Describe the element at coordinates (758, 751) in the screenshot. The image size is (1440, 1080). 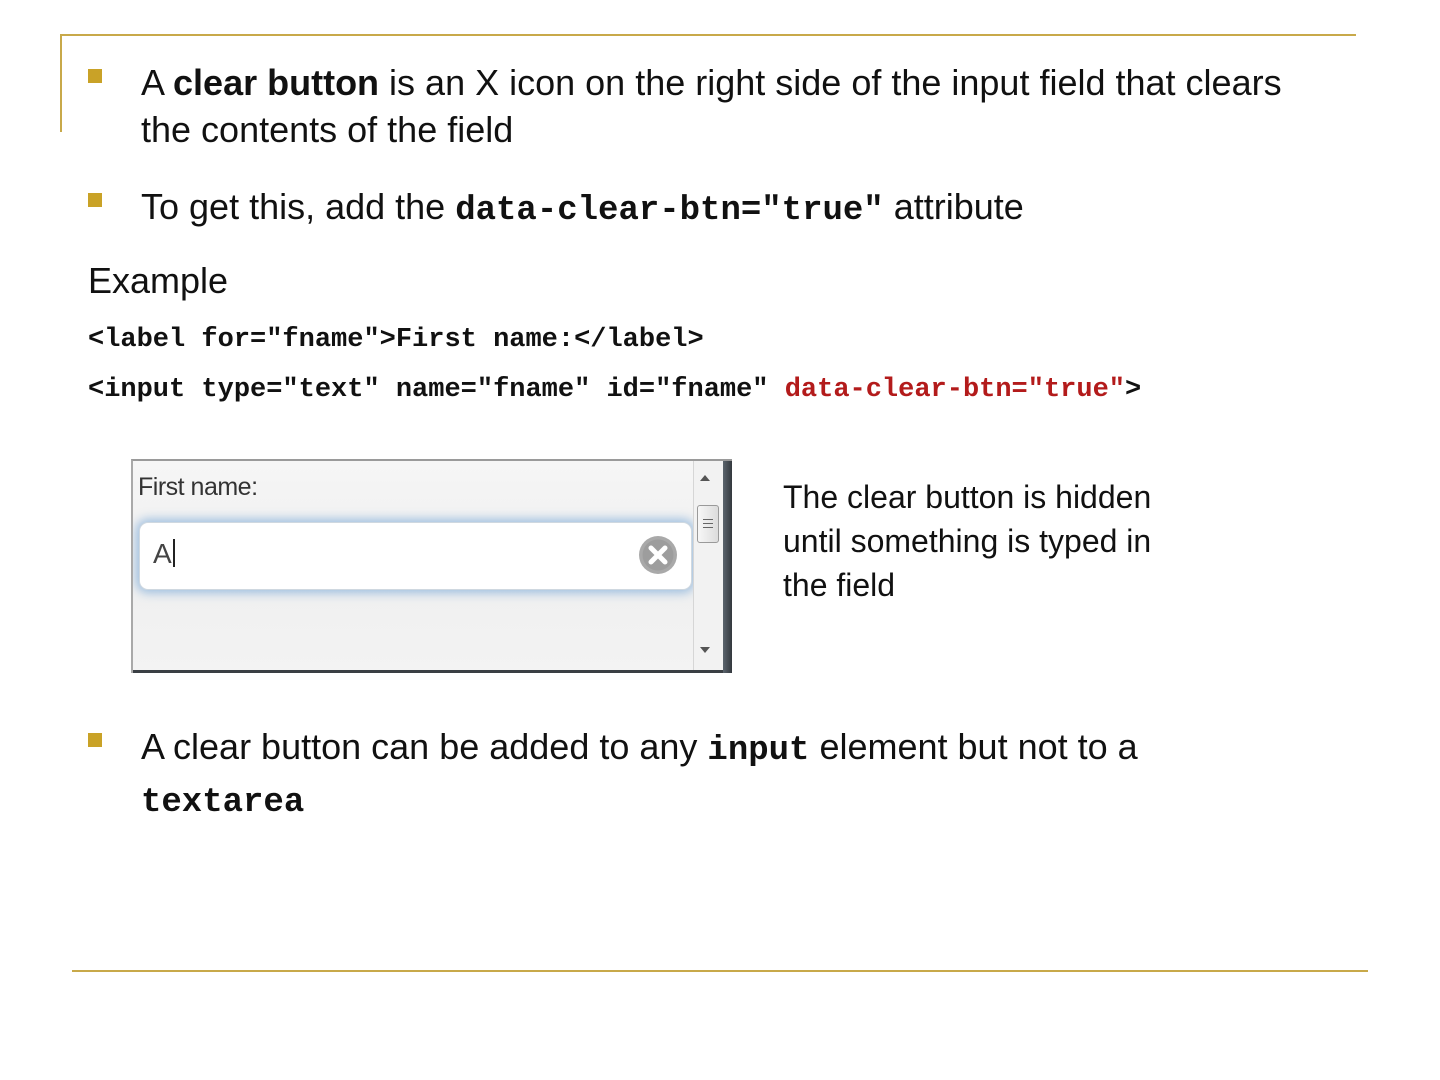
I see `inline-code: input` at that location.